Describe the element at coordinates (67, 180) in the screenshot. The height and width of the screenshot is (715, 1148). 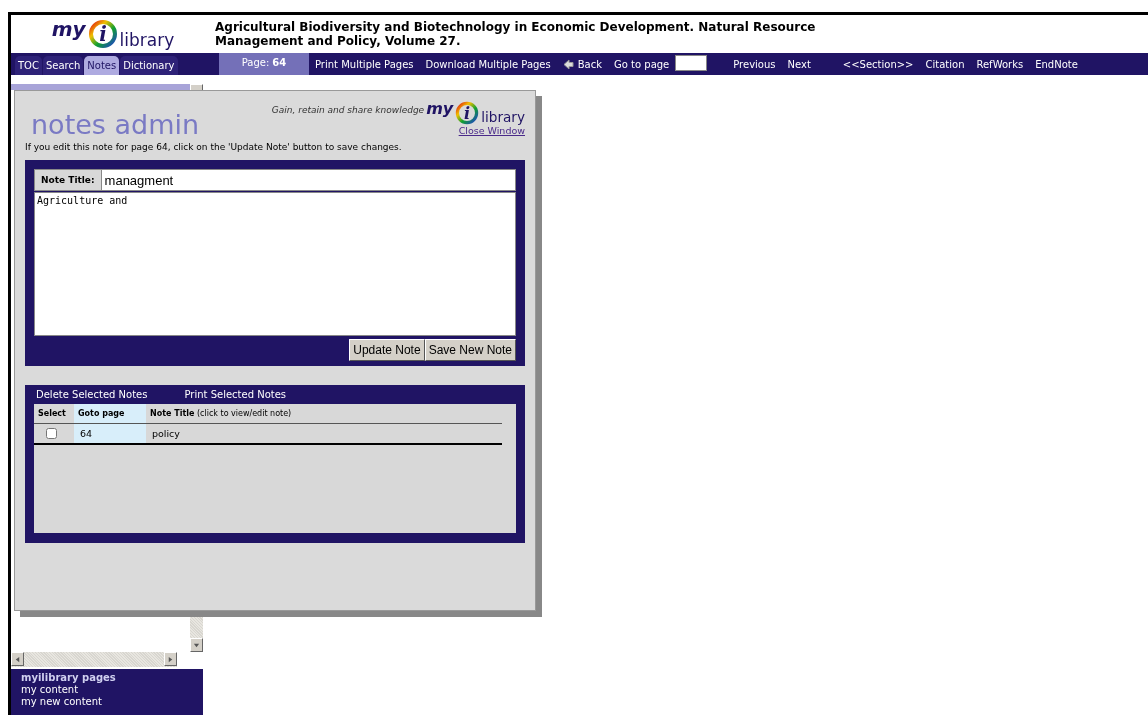
I see `note-title-label: Note Title:` at that location.